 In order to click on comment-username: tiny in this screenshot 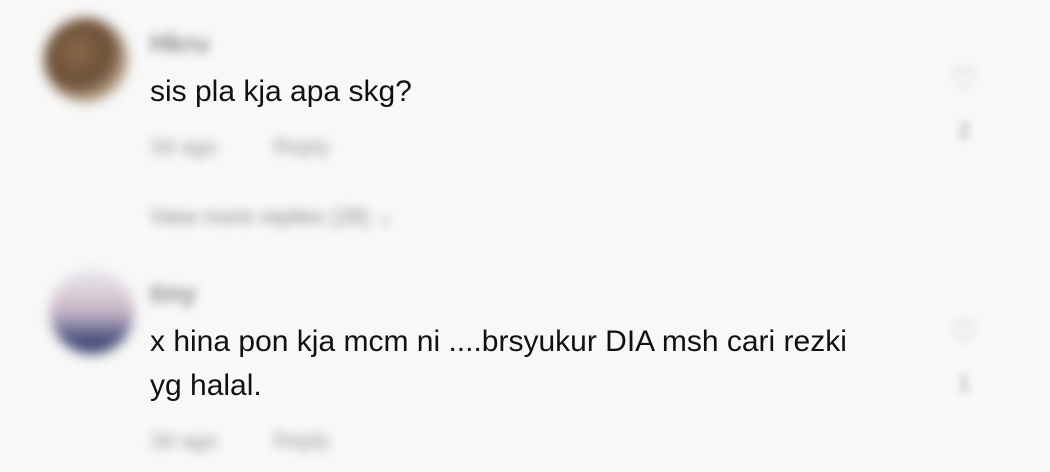, I will do `click(173, 293)`.